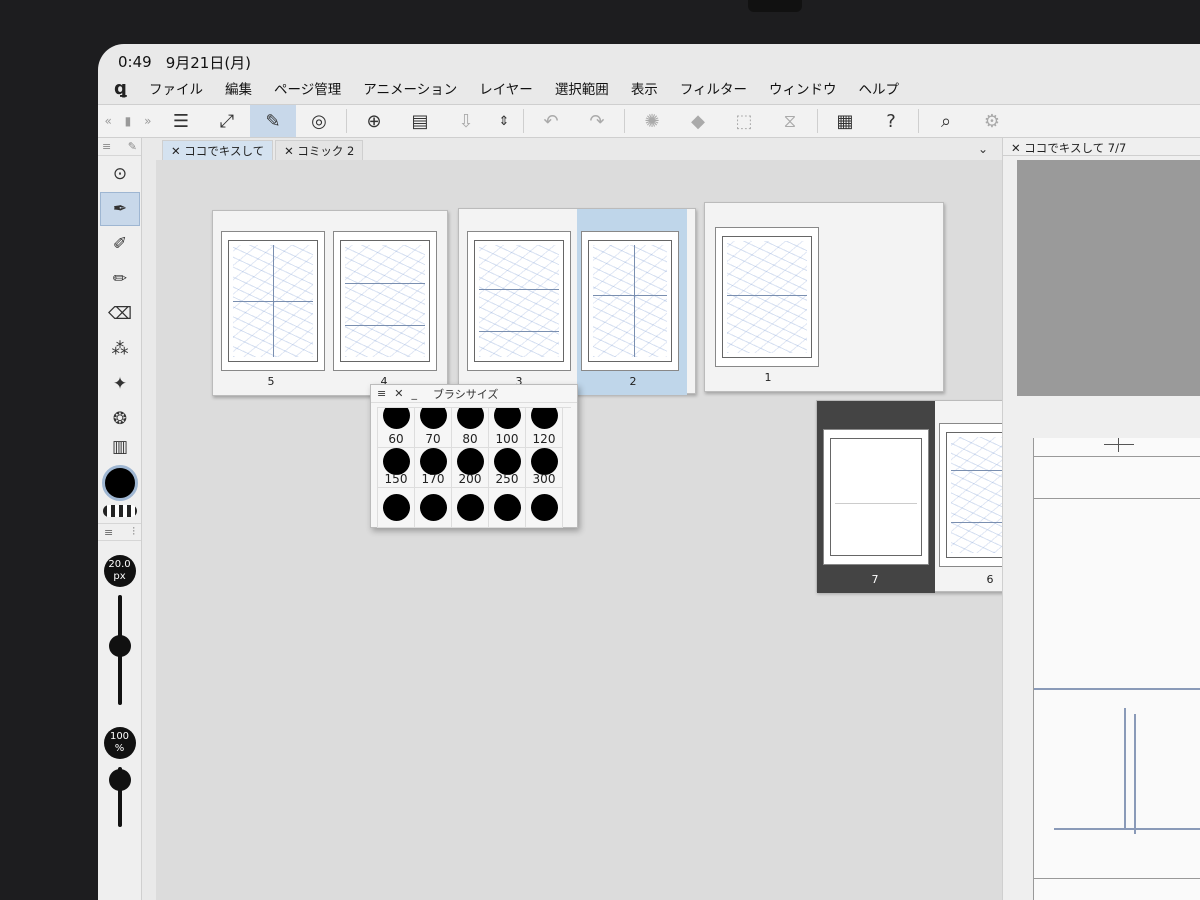 The height and width of the screenshot is (900, 1200). What do you see at coordinates (319, 121) in the screenshot?
I see `clip-icon: ◎` at bounding box center [319, 121].